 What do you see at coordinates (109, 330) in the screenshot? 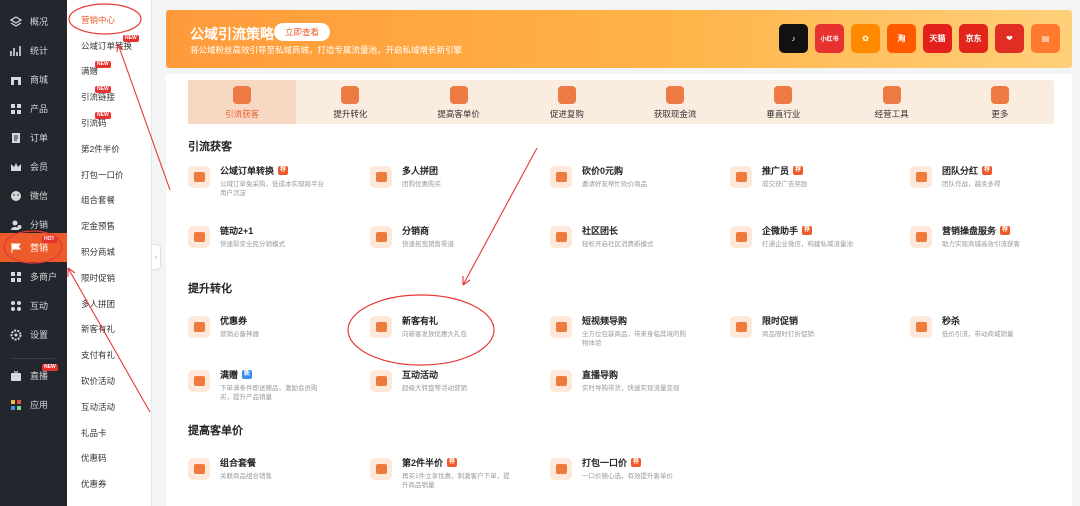
I see `subnav-item-12: 新客有礼` at bounding box center [109, 330].